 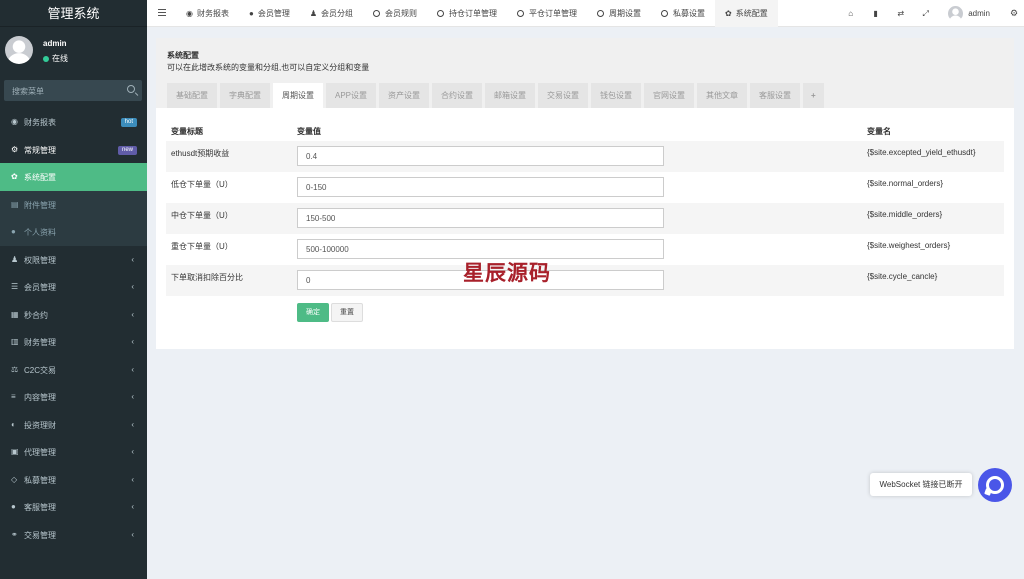 What do you see at coordinates (73, 204) in the screenshot?
I see `sidebar-item-attachments: ▤ 附件管理` at bounding box center [73, 204].